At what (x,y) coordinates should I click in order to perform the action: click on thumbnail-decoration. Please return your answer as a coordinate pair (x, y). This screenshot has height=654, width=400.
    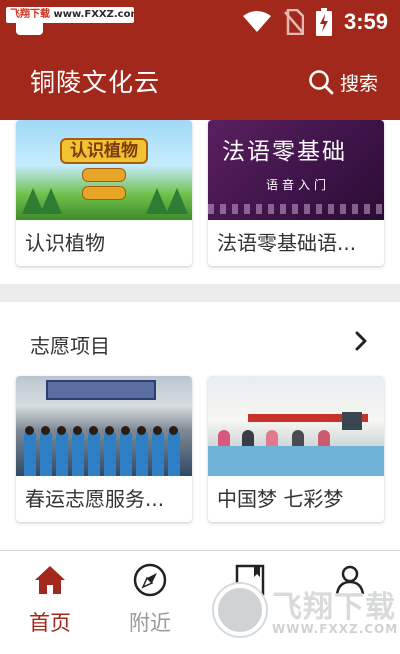
    Looking at the image, I should click on (296, 209).